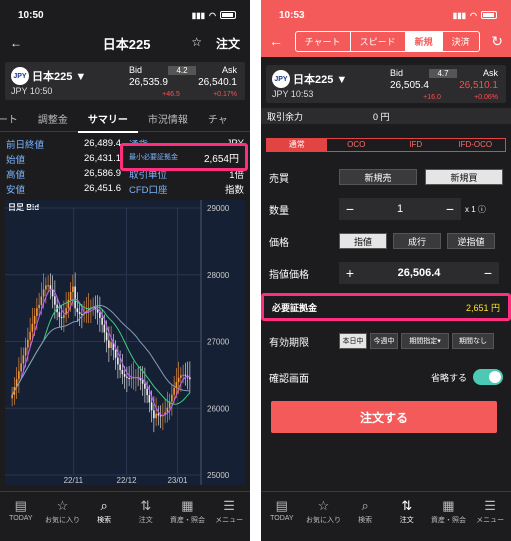 This screenshot has width=511, height=541. What do you see at coordinates (384, 341) in the screenshot?
I see `expiry-week: 今週中` at bounding box center [384, 341].